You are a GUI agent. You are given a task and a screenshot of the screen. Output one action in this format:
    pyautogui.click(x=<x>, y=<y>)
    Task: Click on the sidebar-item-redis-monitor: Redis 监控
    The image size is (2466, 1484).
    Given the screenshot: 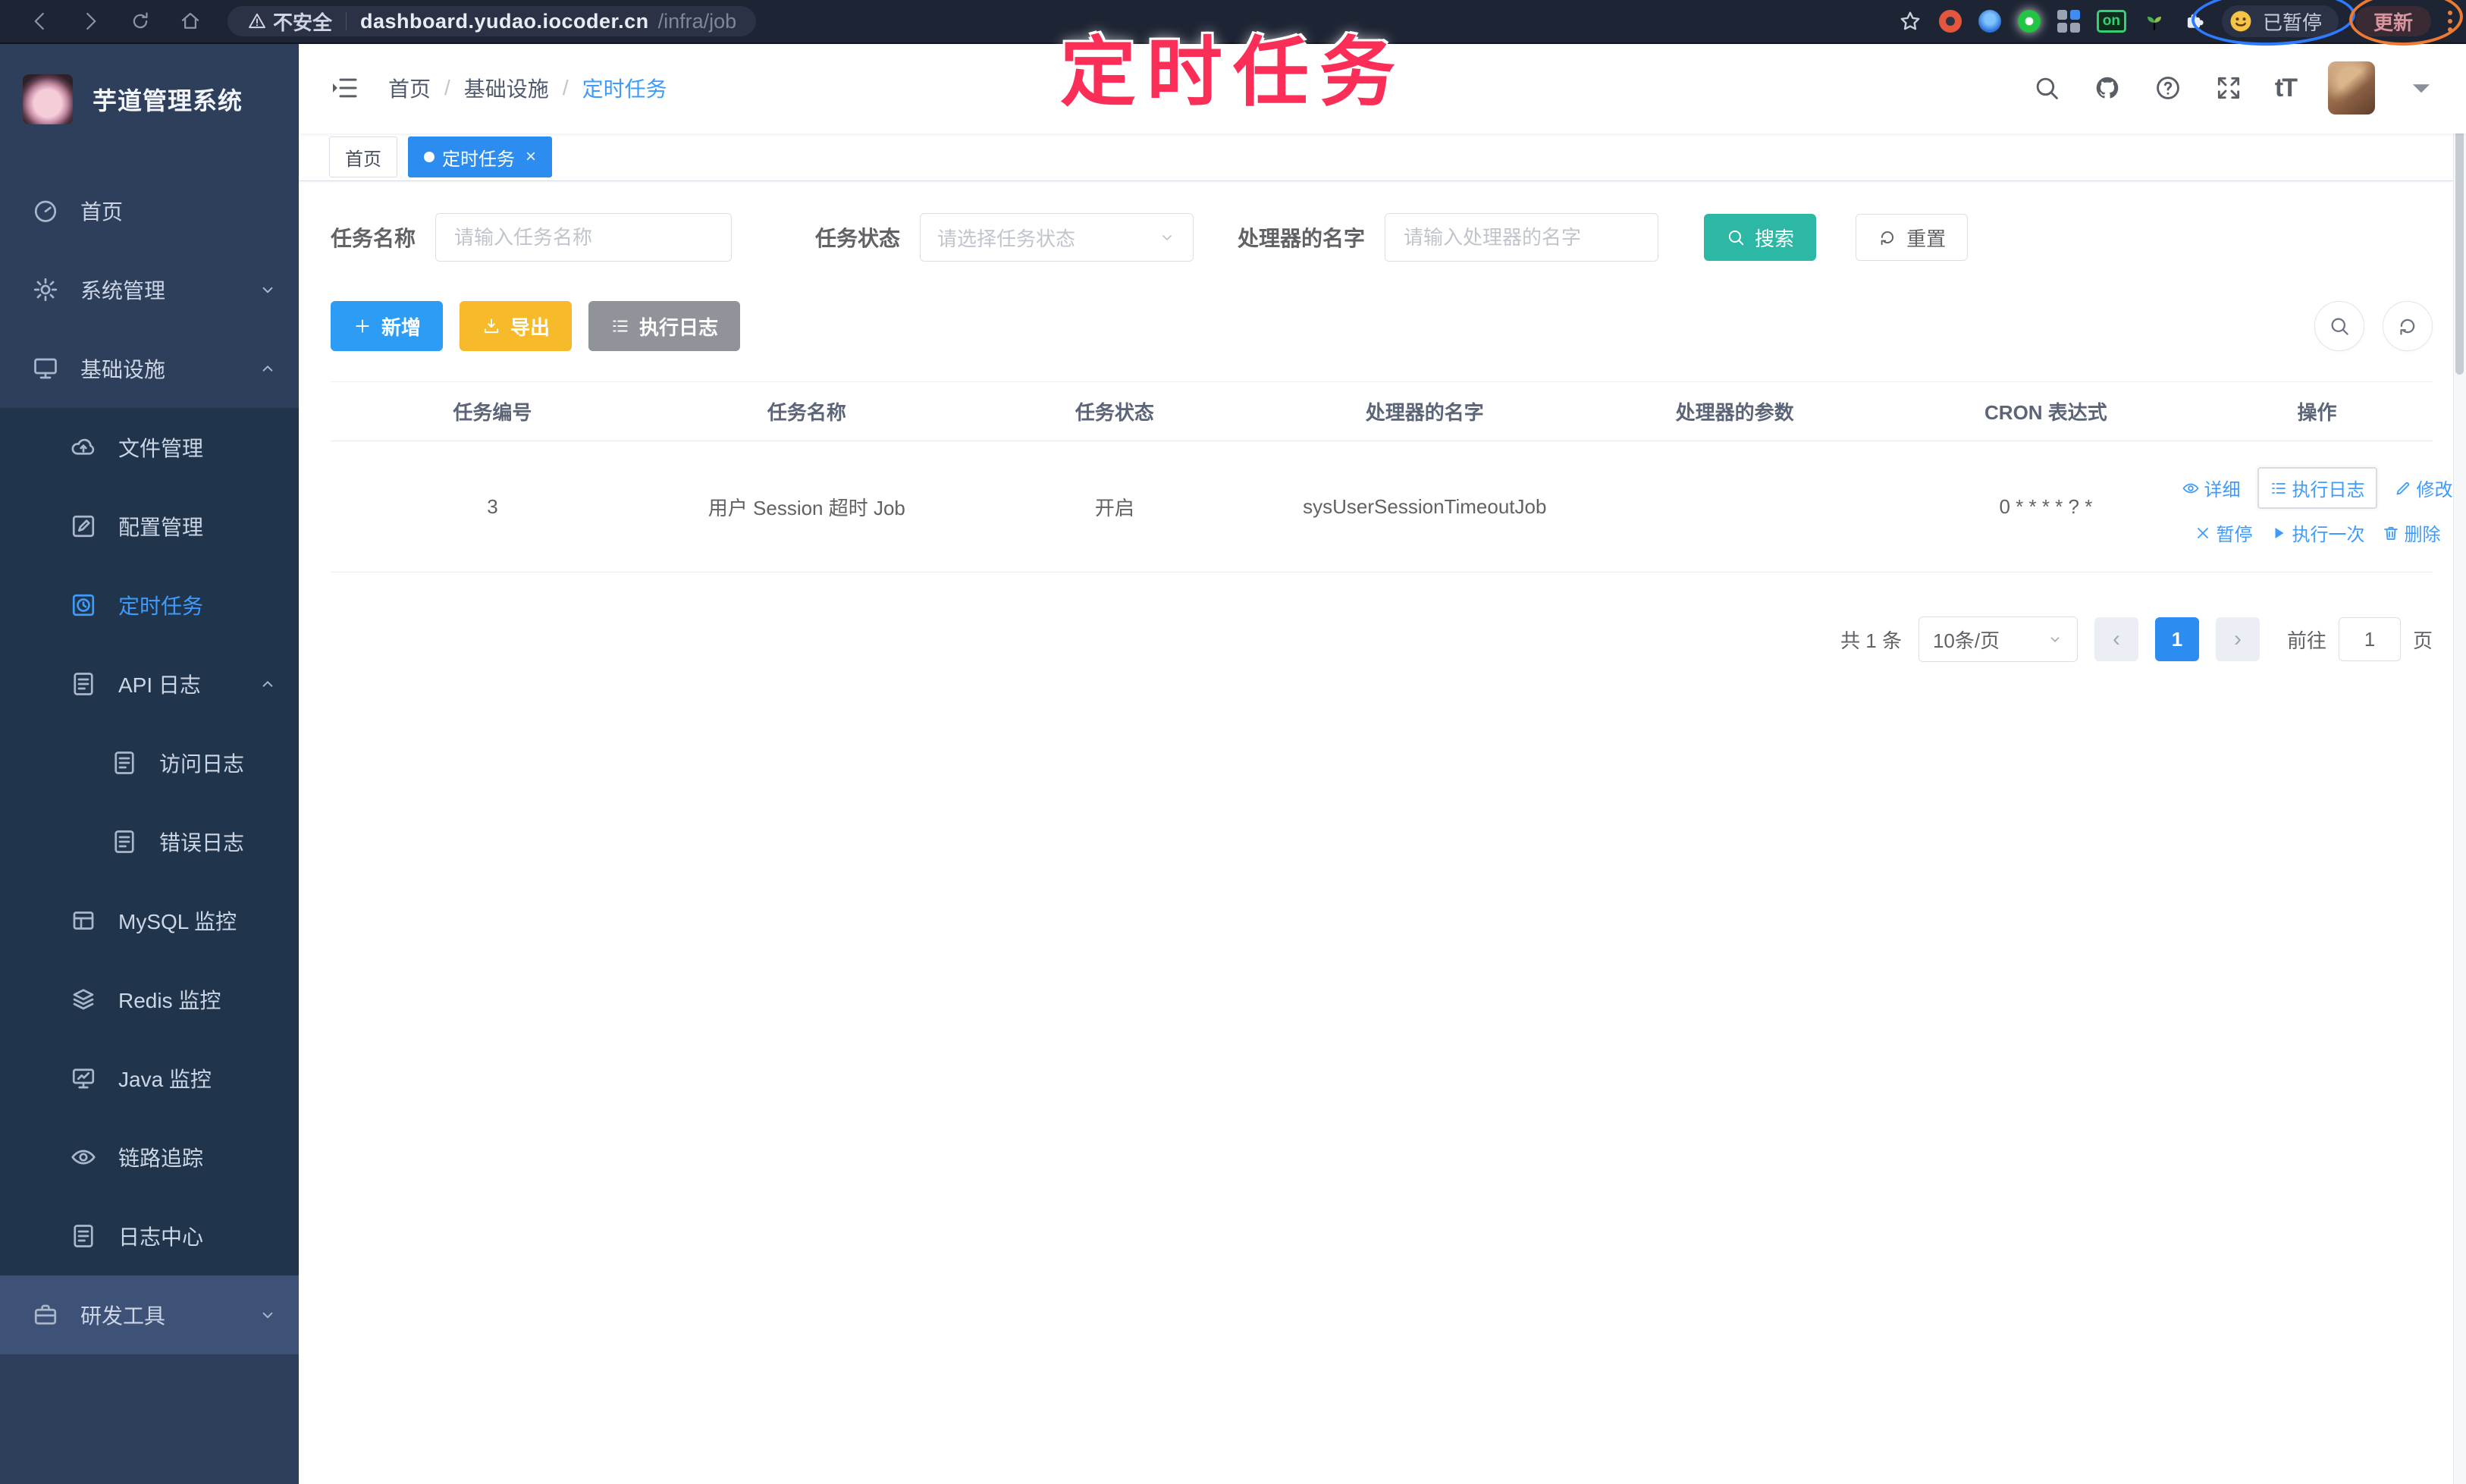 What is the action you would take?
    pyautogui.click(x=149, y=999)
    